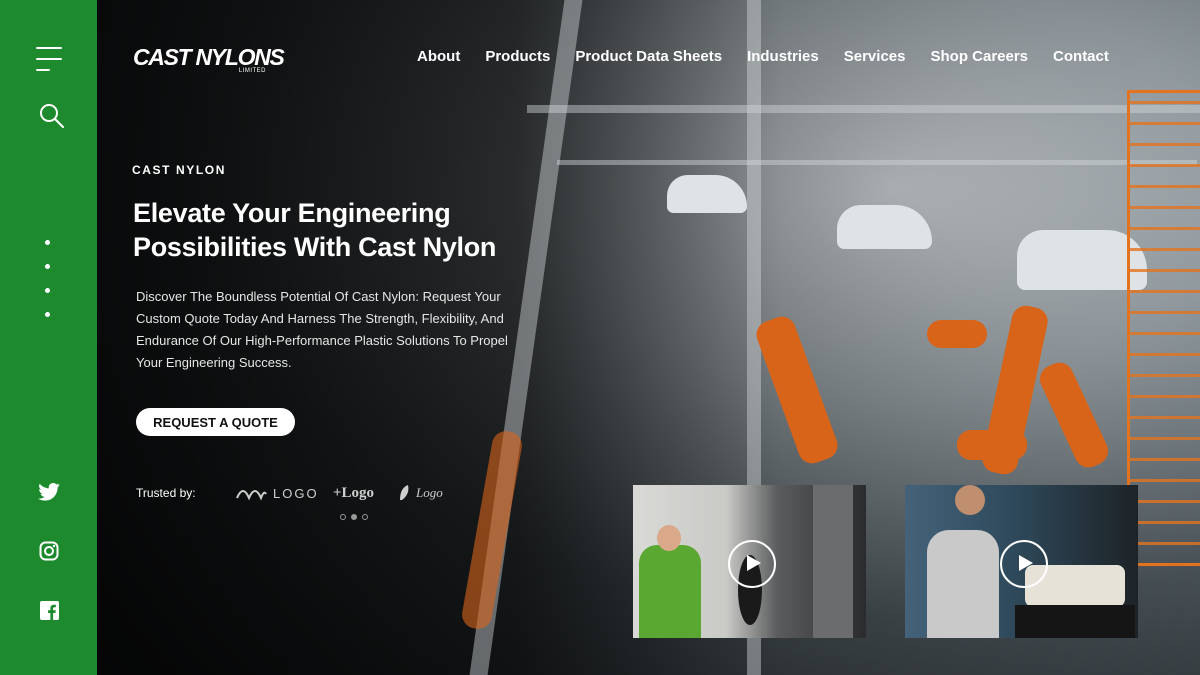  I want to click on brand-name: CAST NYLONS, so click(209, 57).